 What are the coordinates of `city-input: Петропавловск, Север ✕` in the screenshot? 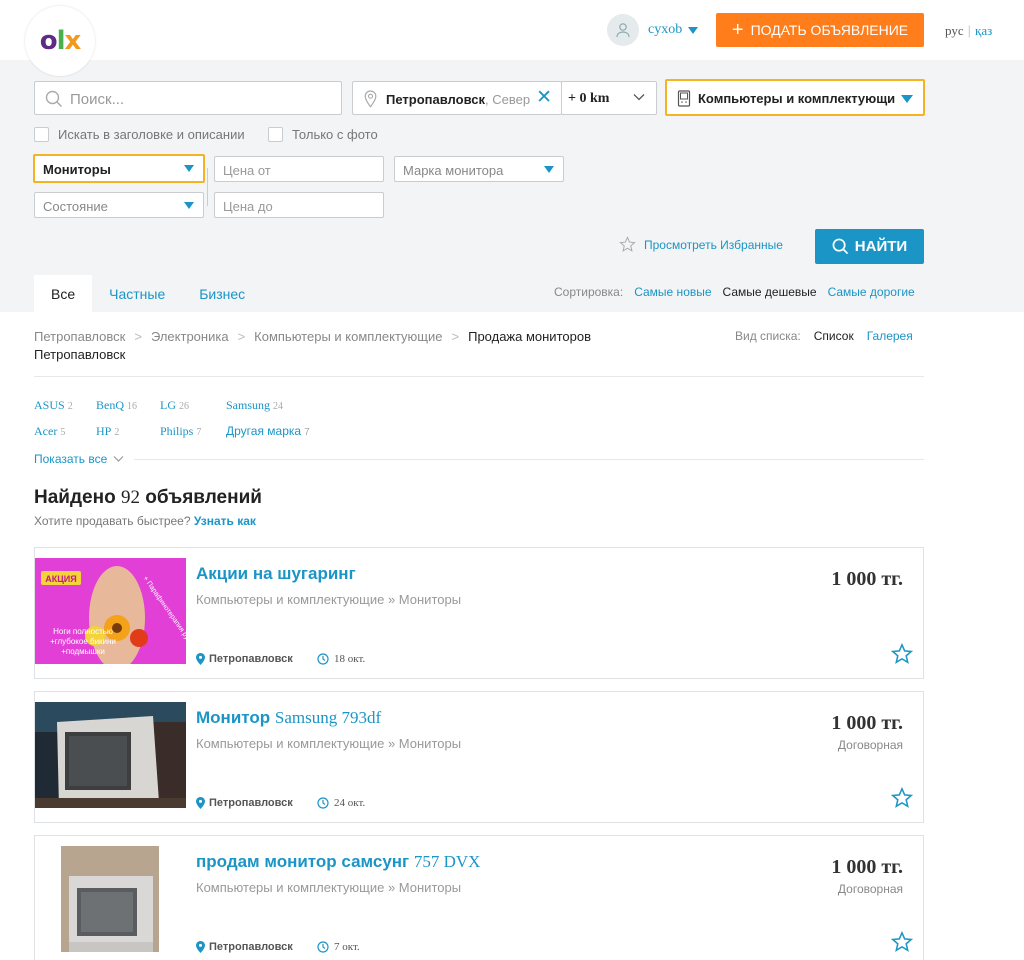 It's located at (457, 98).